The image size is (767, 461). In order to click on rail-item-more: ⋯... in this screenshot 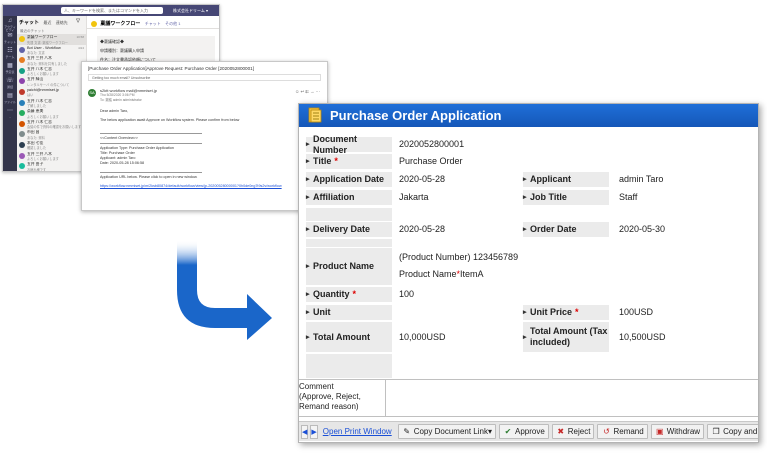, I will do `click(10, 113)`.